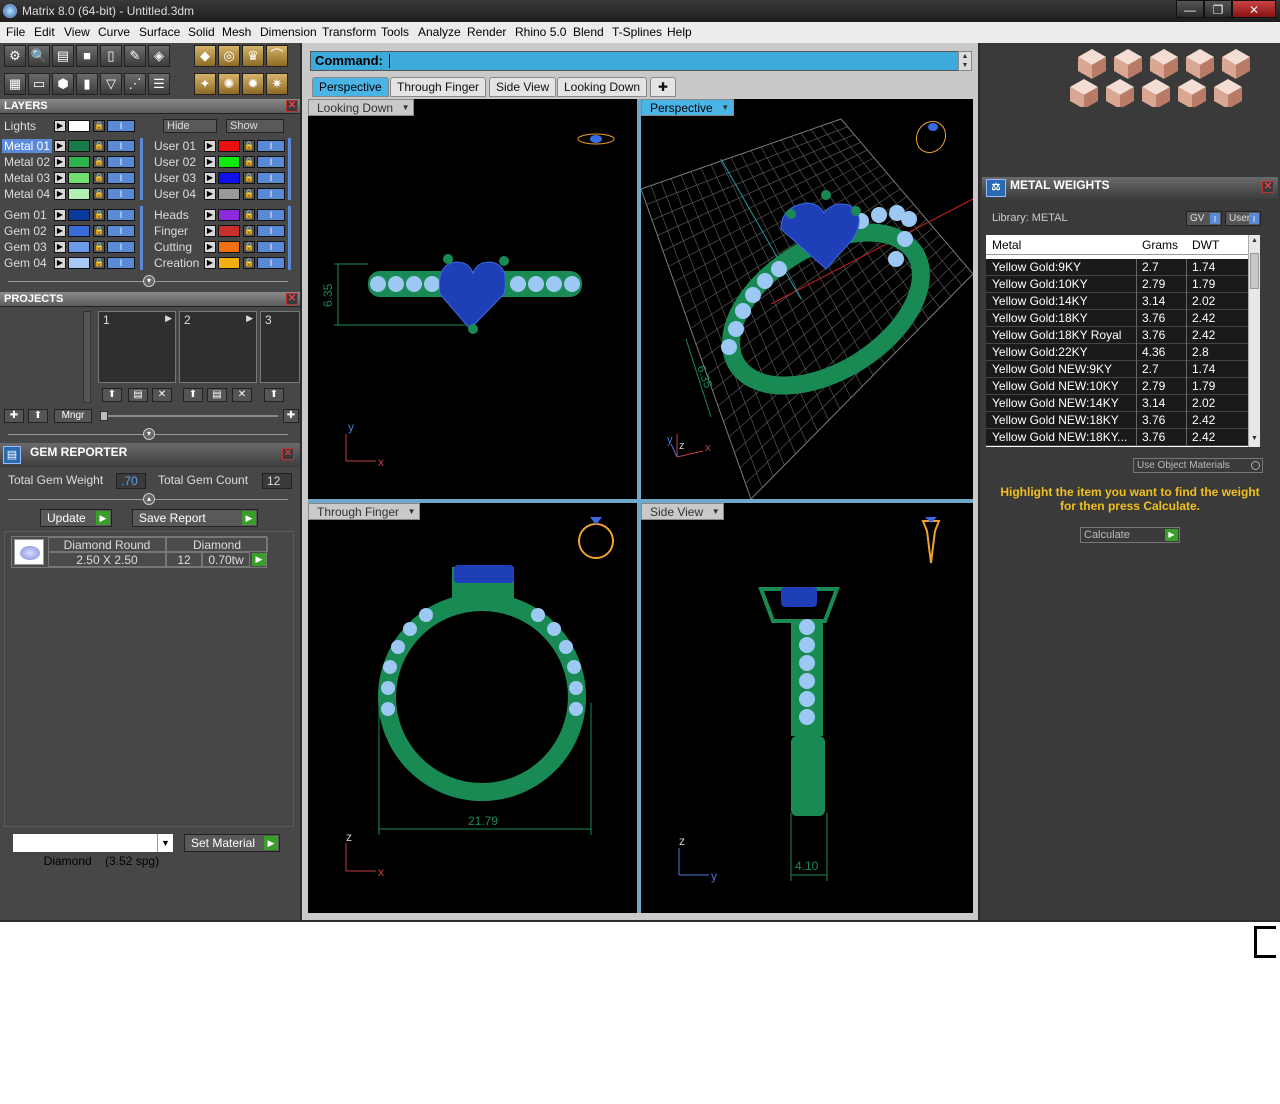 This screenshot has height=1104, width=1280. Describe the element at coordinates (259, 559) in the screenshot. I see `gem-select-icon: ▶` at that location.